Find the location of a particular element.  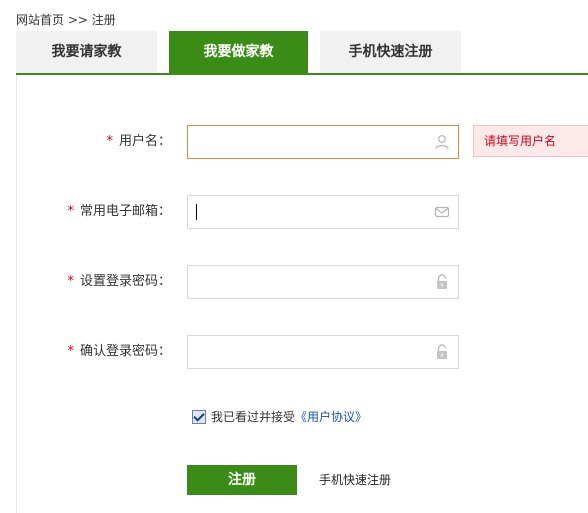

breadcrumb-home-link: 网站首页 is located at coordinates (40, 20).